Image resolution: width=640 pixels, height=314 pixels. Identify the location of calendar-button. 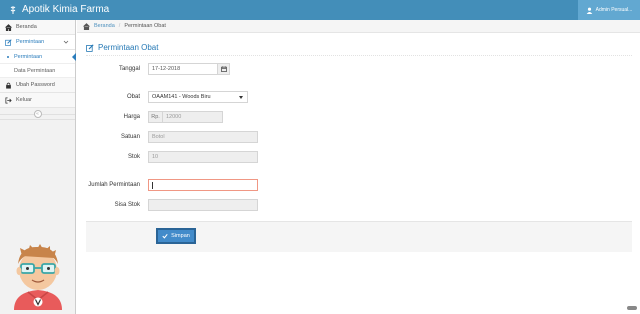
(224, 69).